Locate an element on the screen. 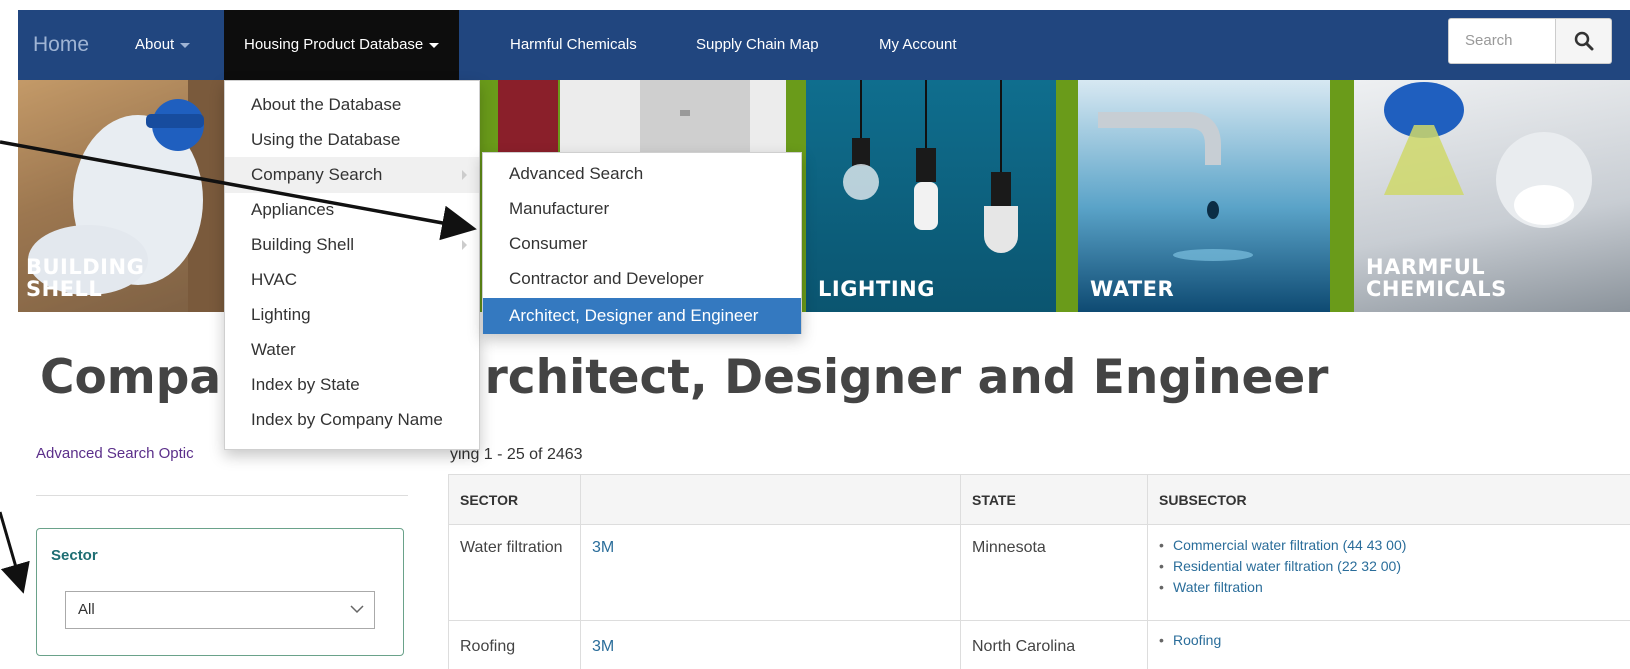 The height and width of the screenshot is (669, 1630). nav-supply-chain-map: Supply Chain Map is located at coordinates (757, 45).